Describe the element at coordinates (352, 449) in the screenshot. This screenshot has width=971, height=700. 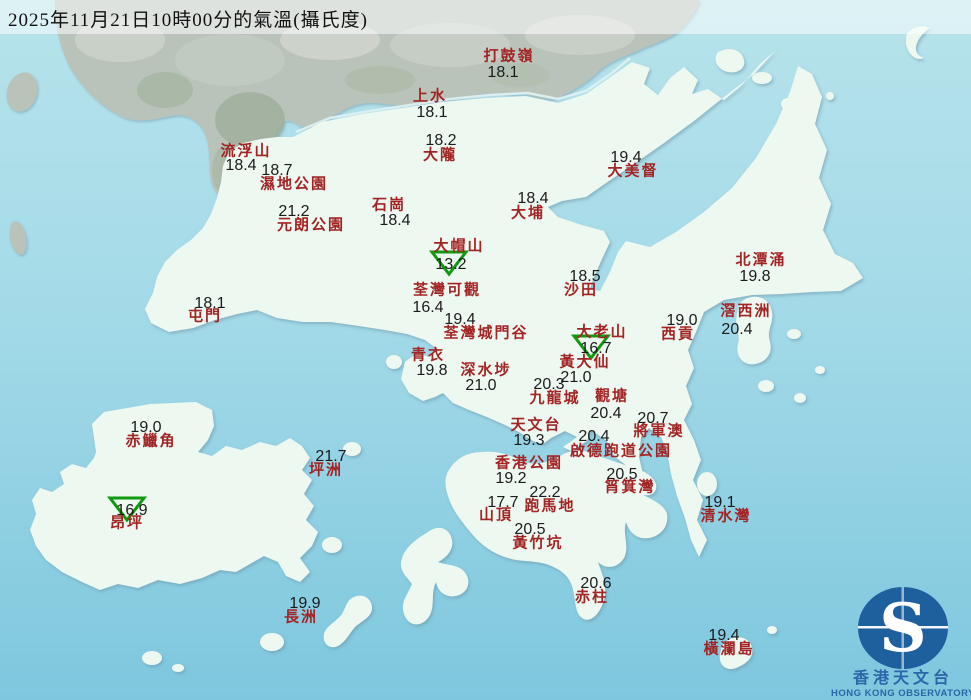
I see `peng-chau-island` at that location.